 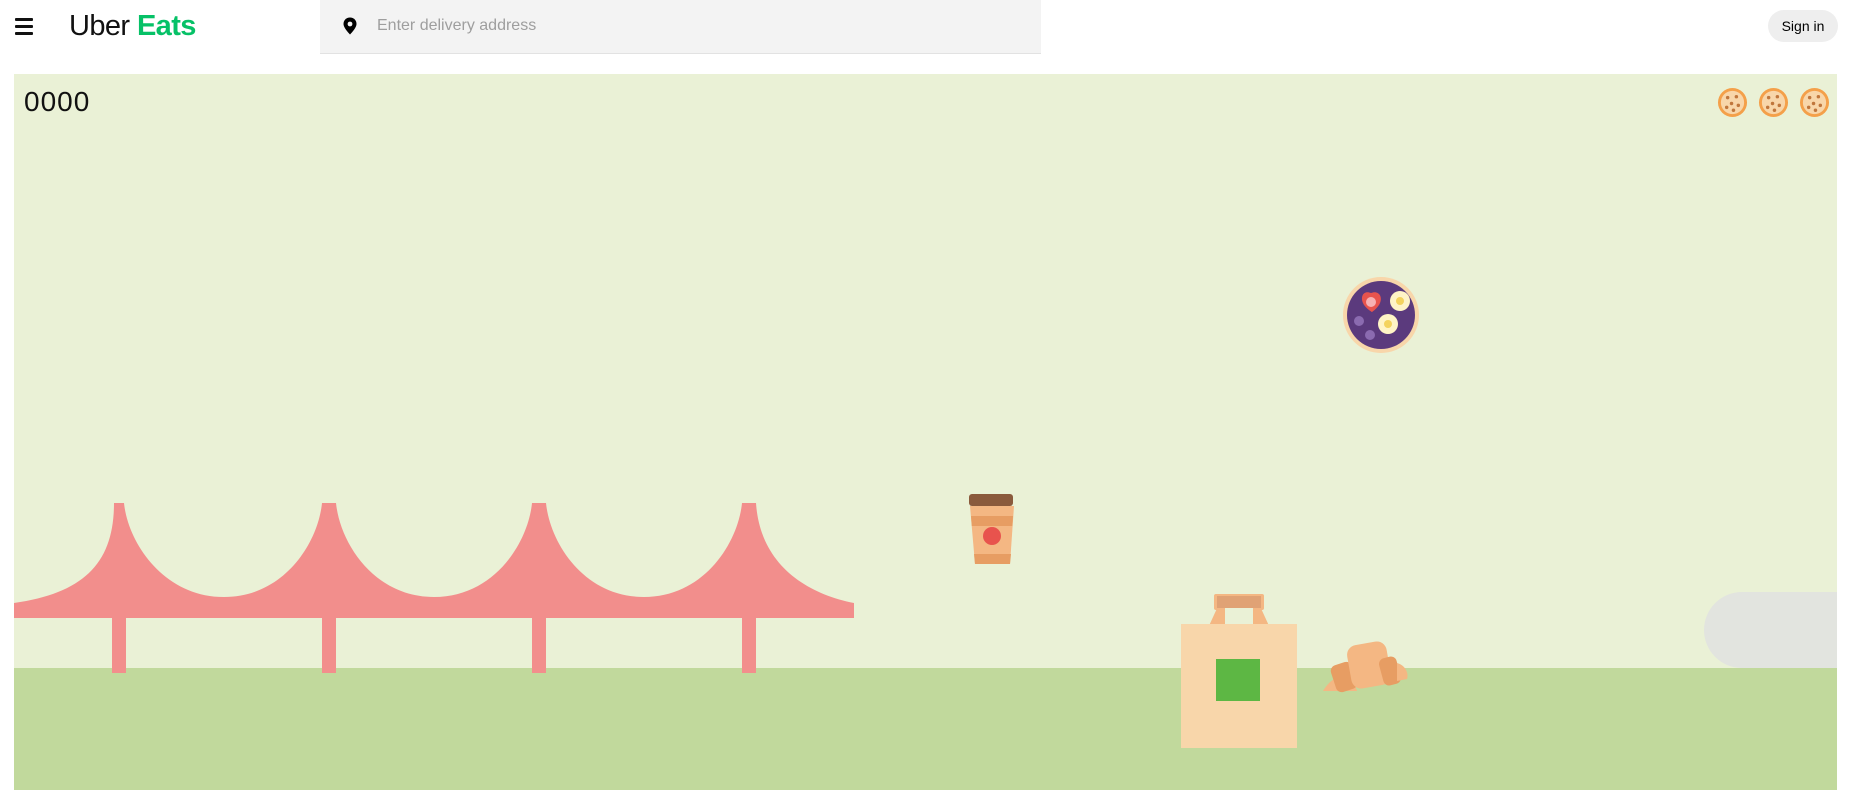 What do you see at coordinates (697, 26) in the screenshot?
I see `delivery-address-input` at bounding box center [697, 26].